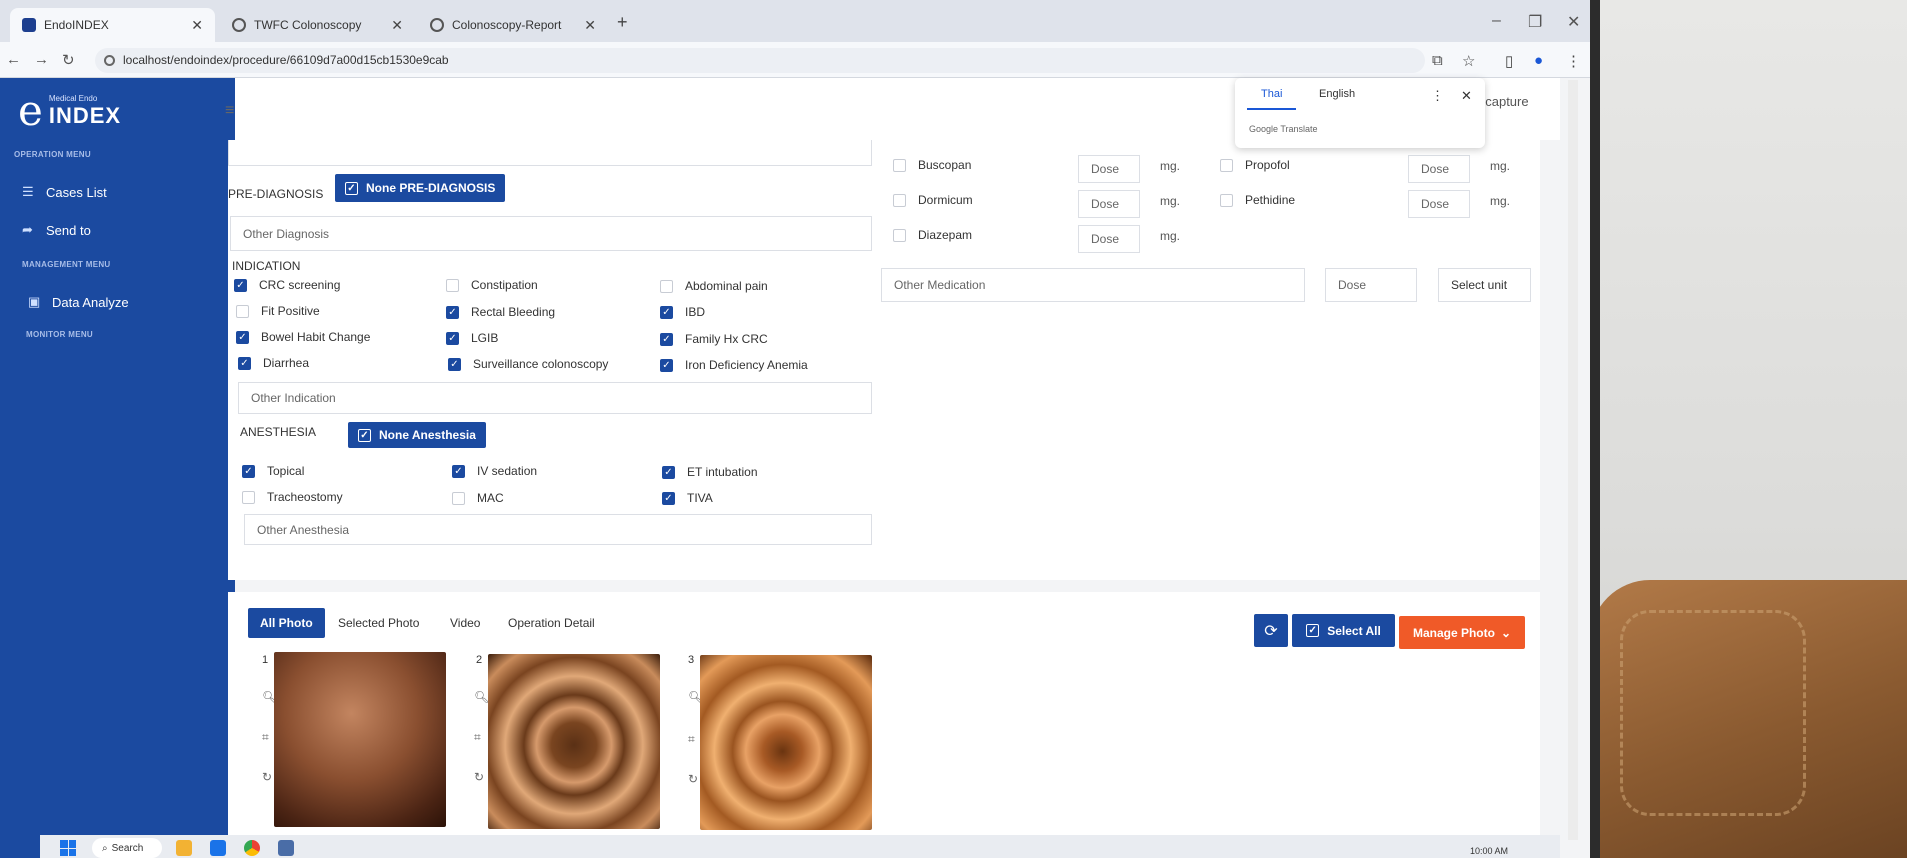 The height and width of the screenshot is (858, 1907). I want to click on other-indication-input: Other Indication, so click(555, 398).